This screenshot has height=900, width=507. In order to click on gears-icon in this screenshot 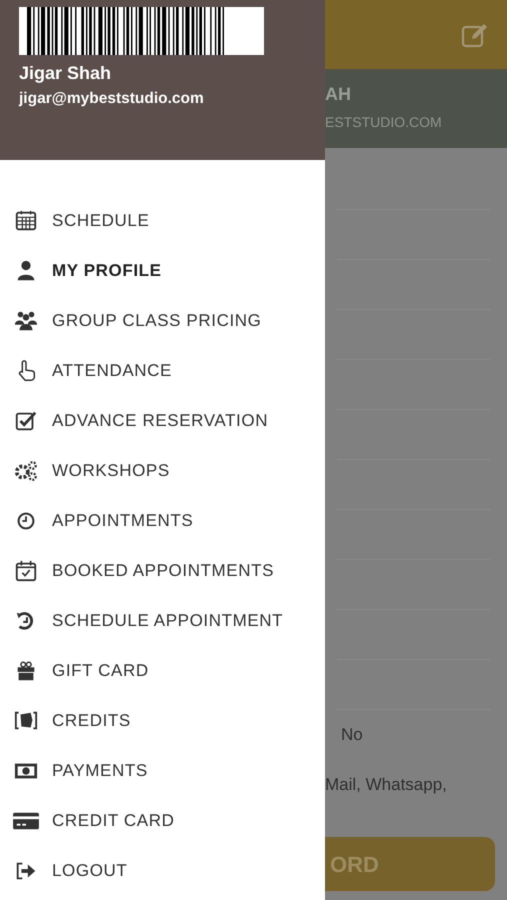, I will do `click(26, 471)`.